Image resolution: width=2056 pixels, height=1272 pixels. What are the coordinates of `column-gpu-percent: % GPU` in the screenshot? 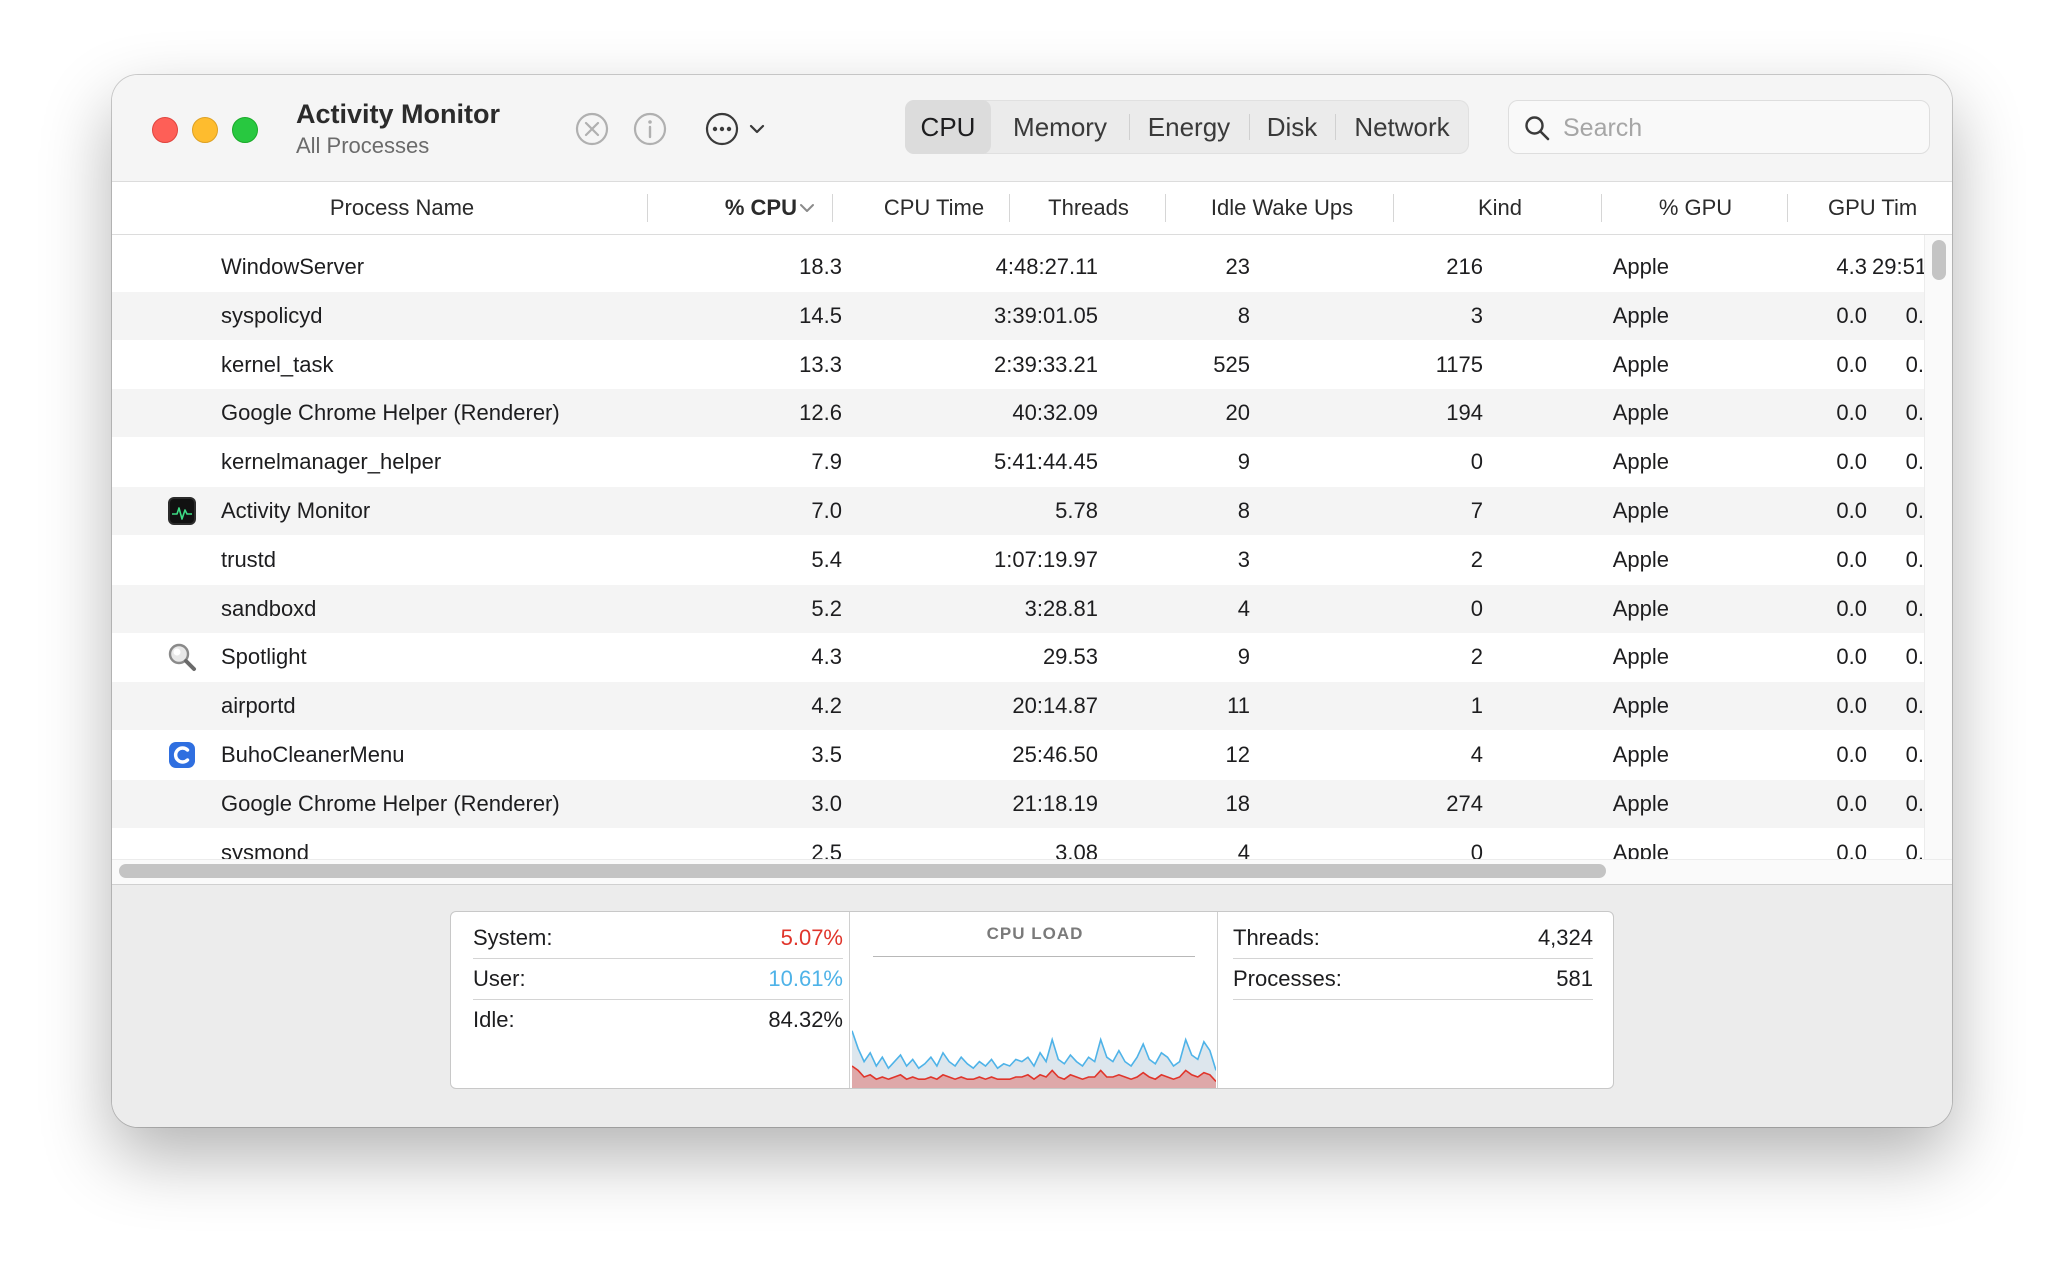 It's located at (1695, 208).